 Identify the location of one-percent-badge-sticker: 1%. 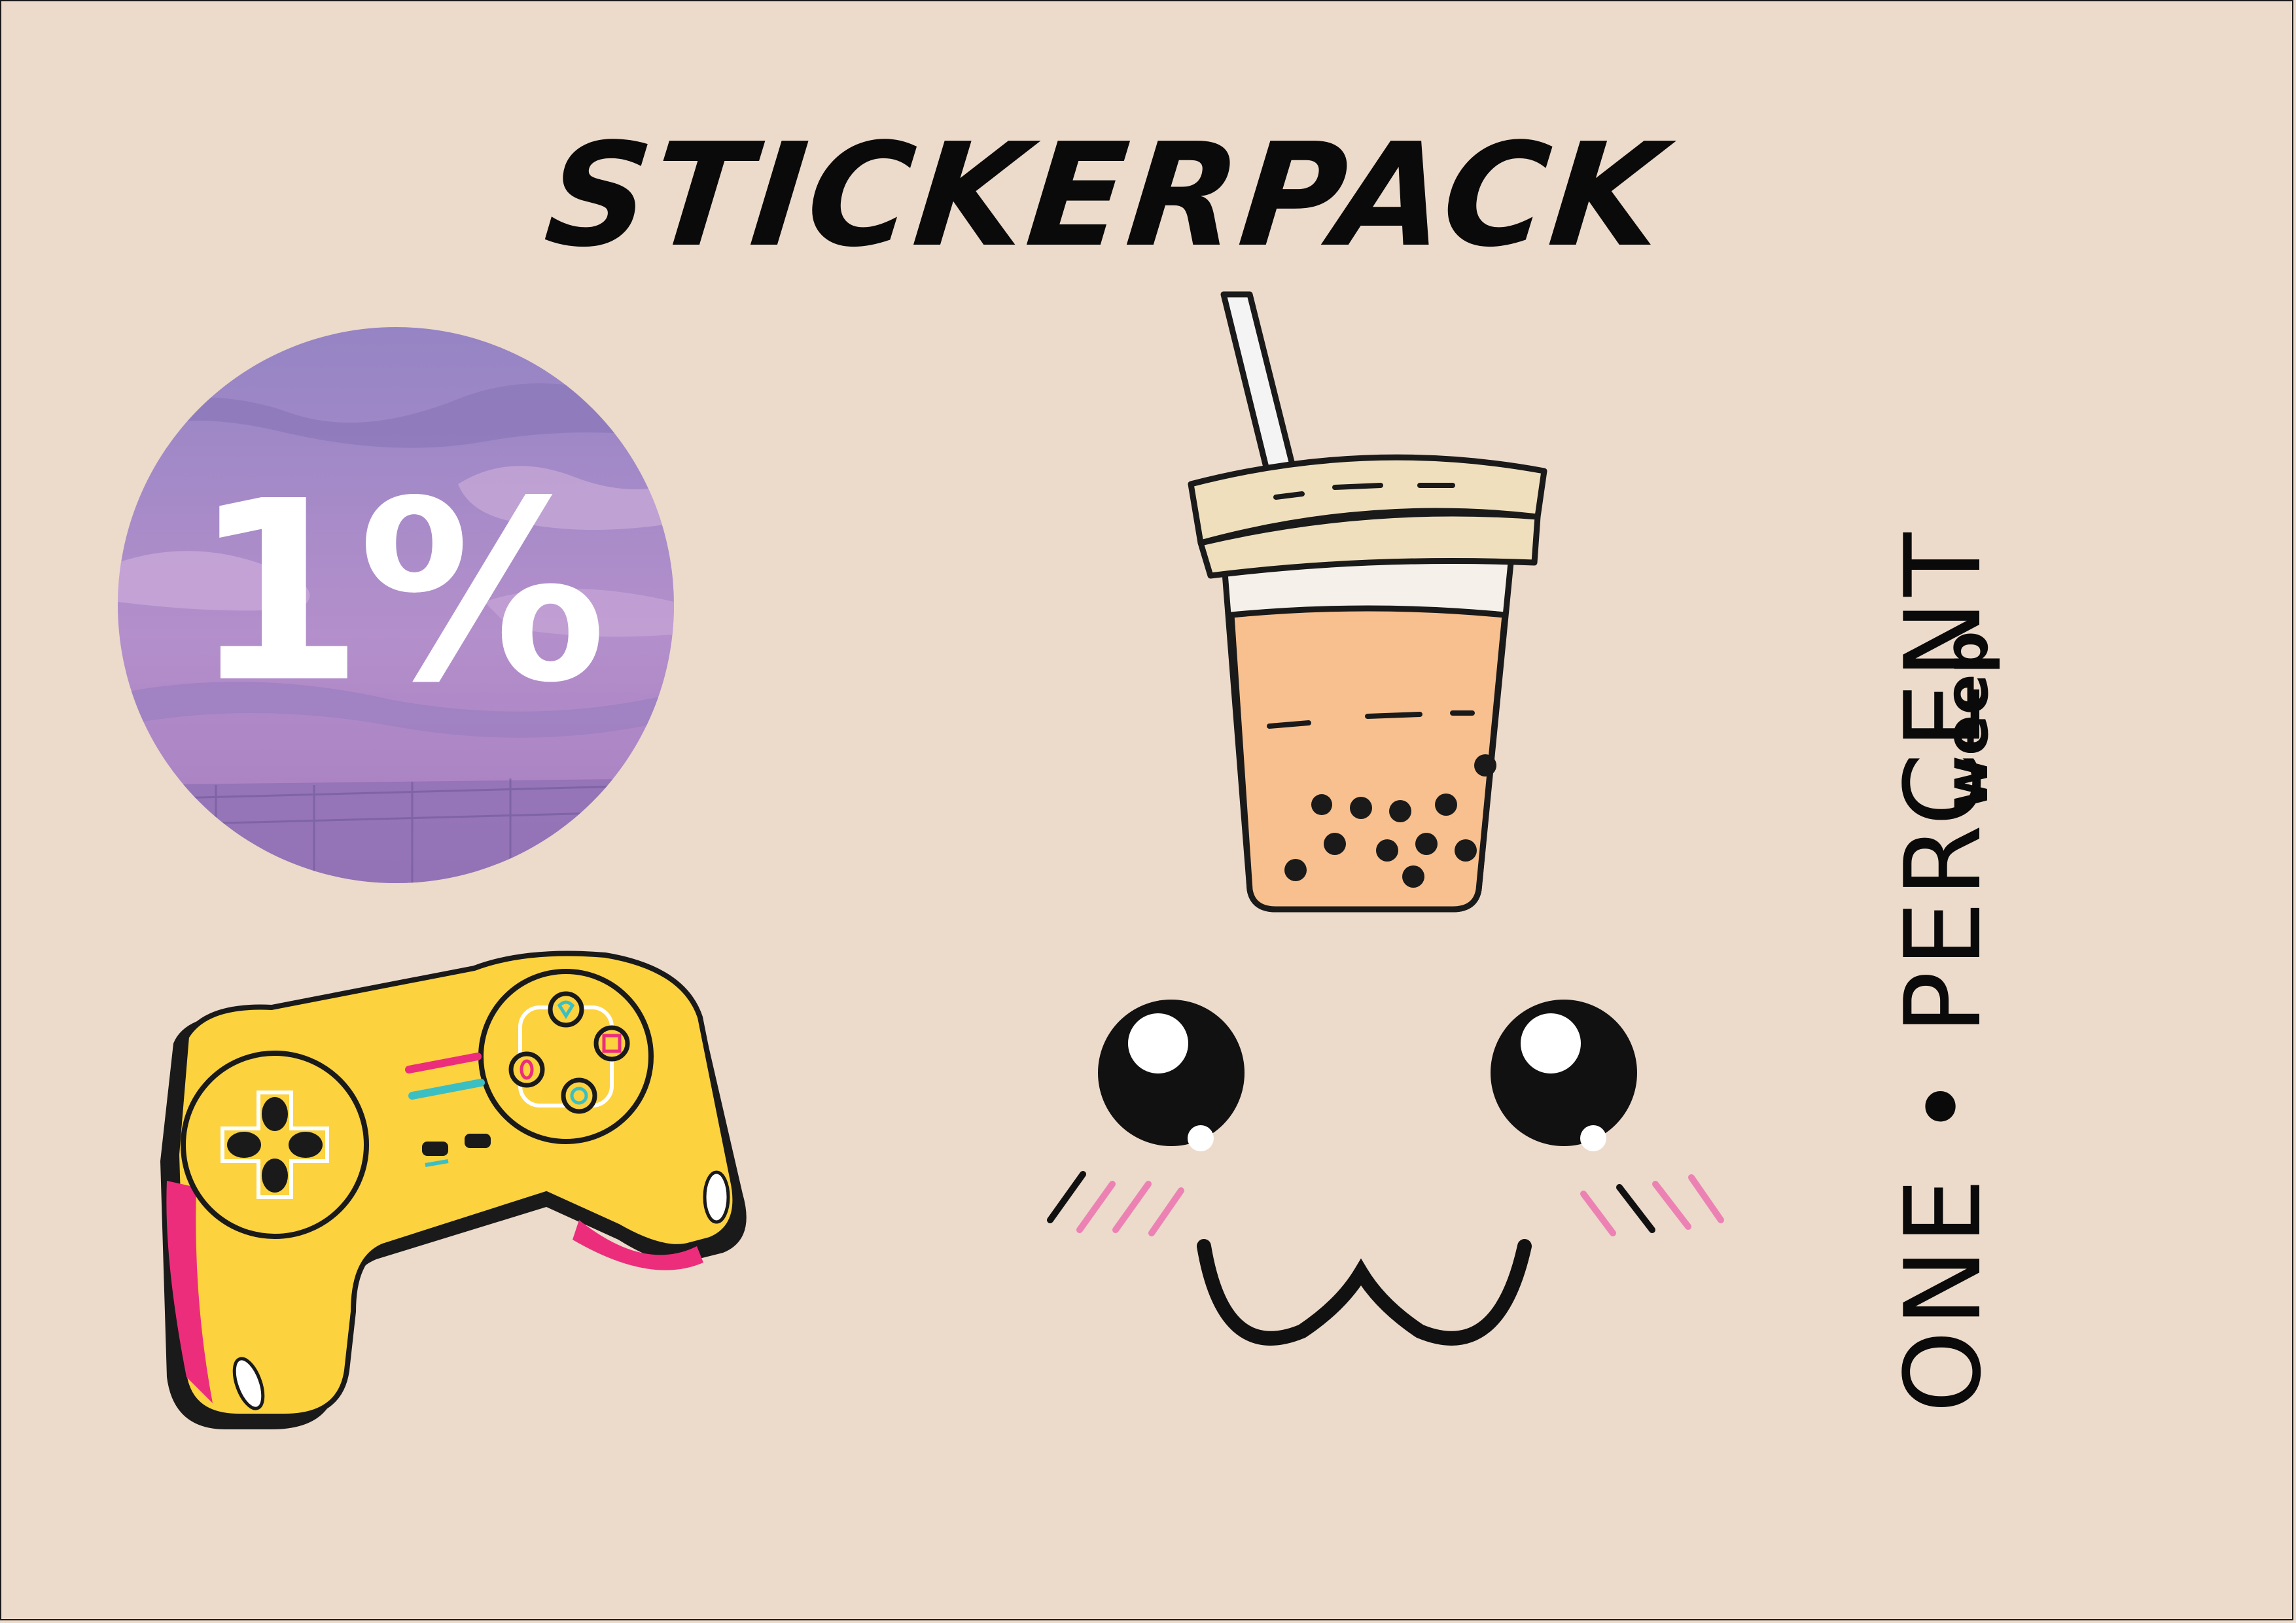
(396, 605).